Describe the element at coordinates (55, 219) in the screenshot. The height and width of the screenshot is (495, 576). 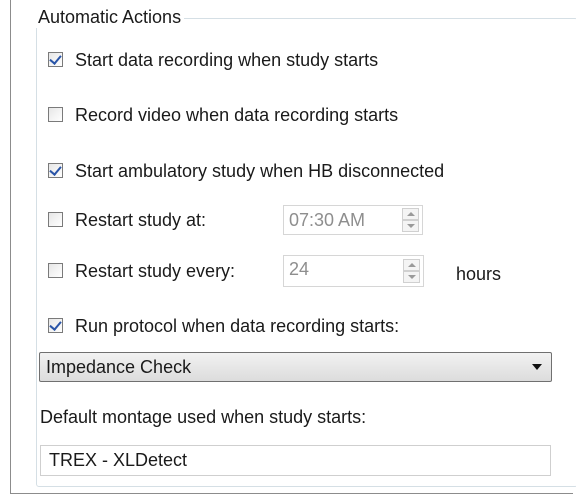
I see `restart-at-checkbox` at that location.